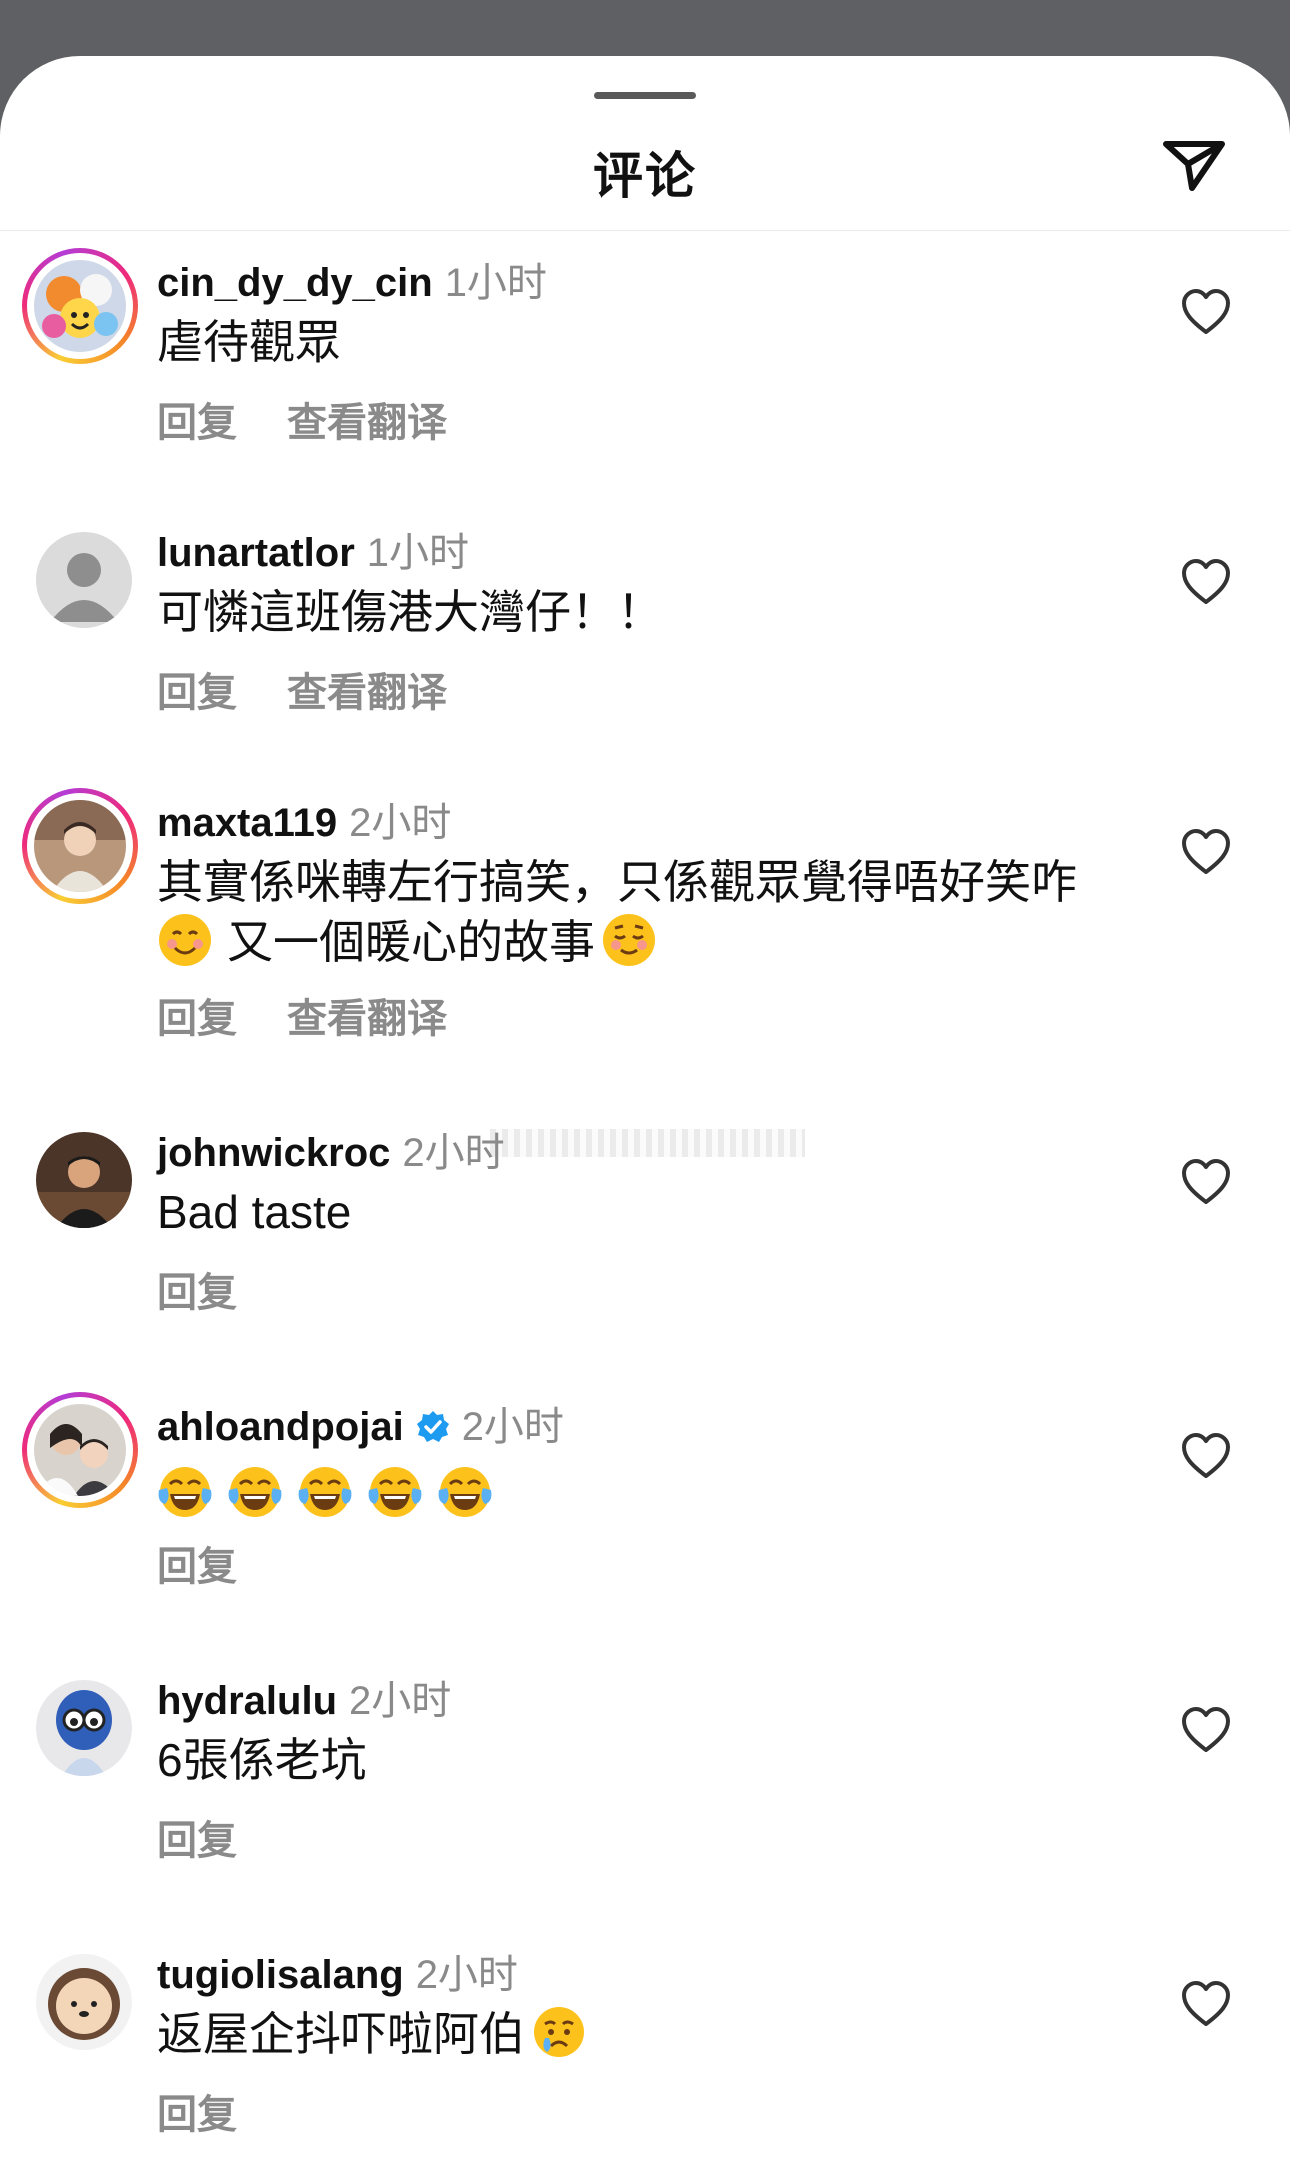  What do you see at coordinates (410, 612) in the screenshot?
I see `comment-text: 可憐這班傷港大灣仔！！` at bounding box center [410, 612].